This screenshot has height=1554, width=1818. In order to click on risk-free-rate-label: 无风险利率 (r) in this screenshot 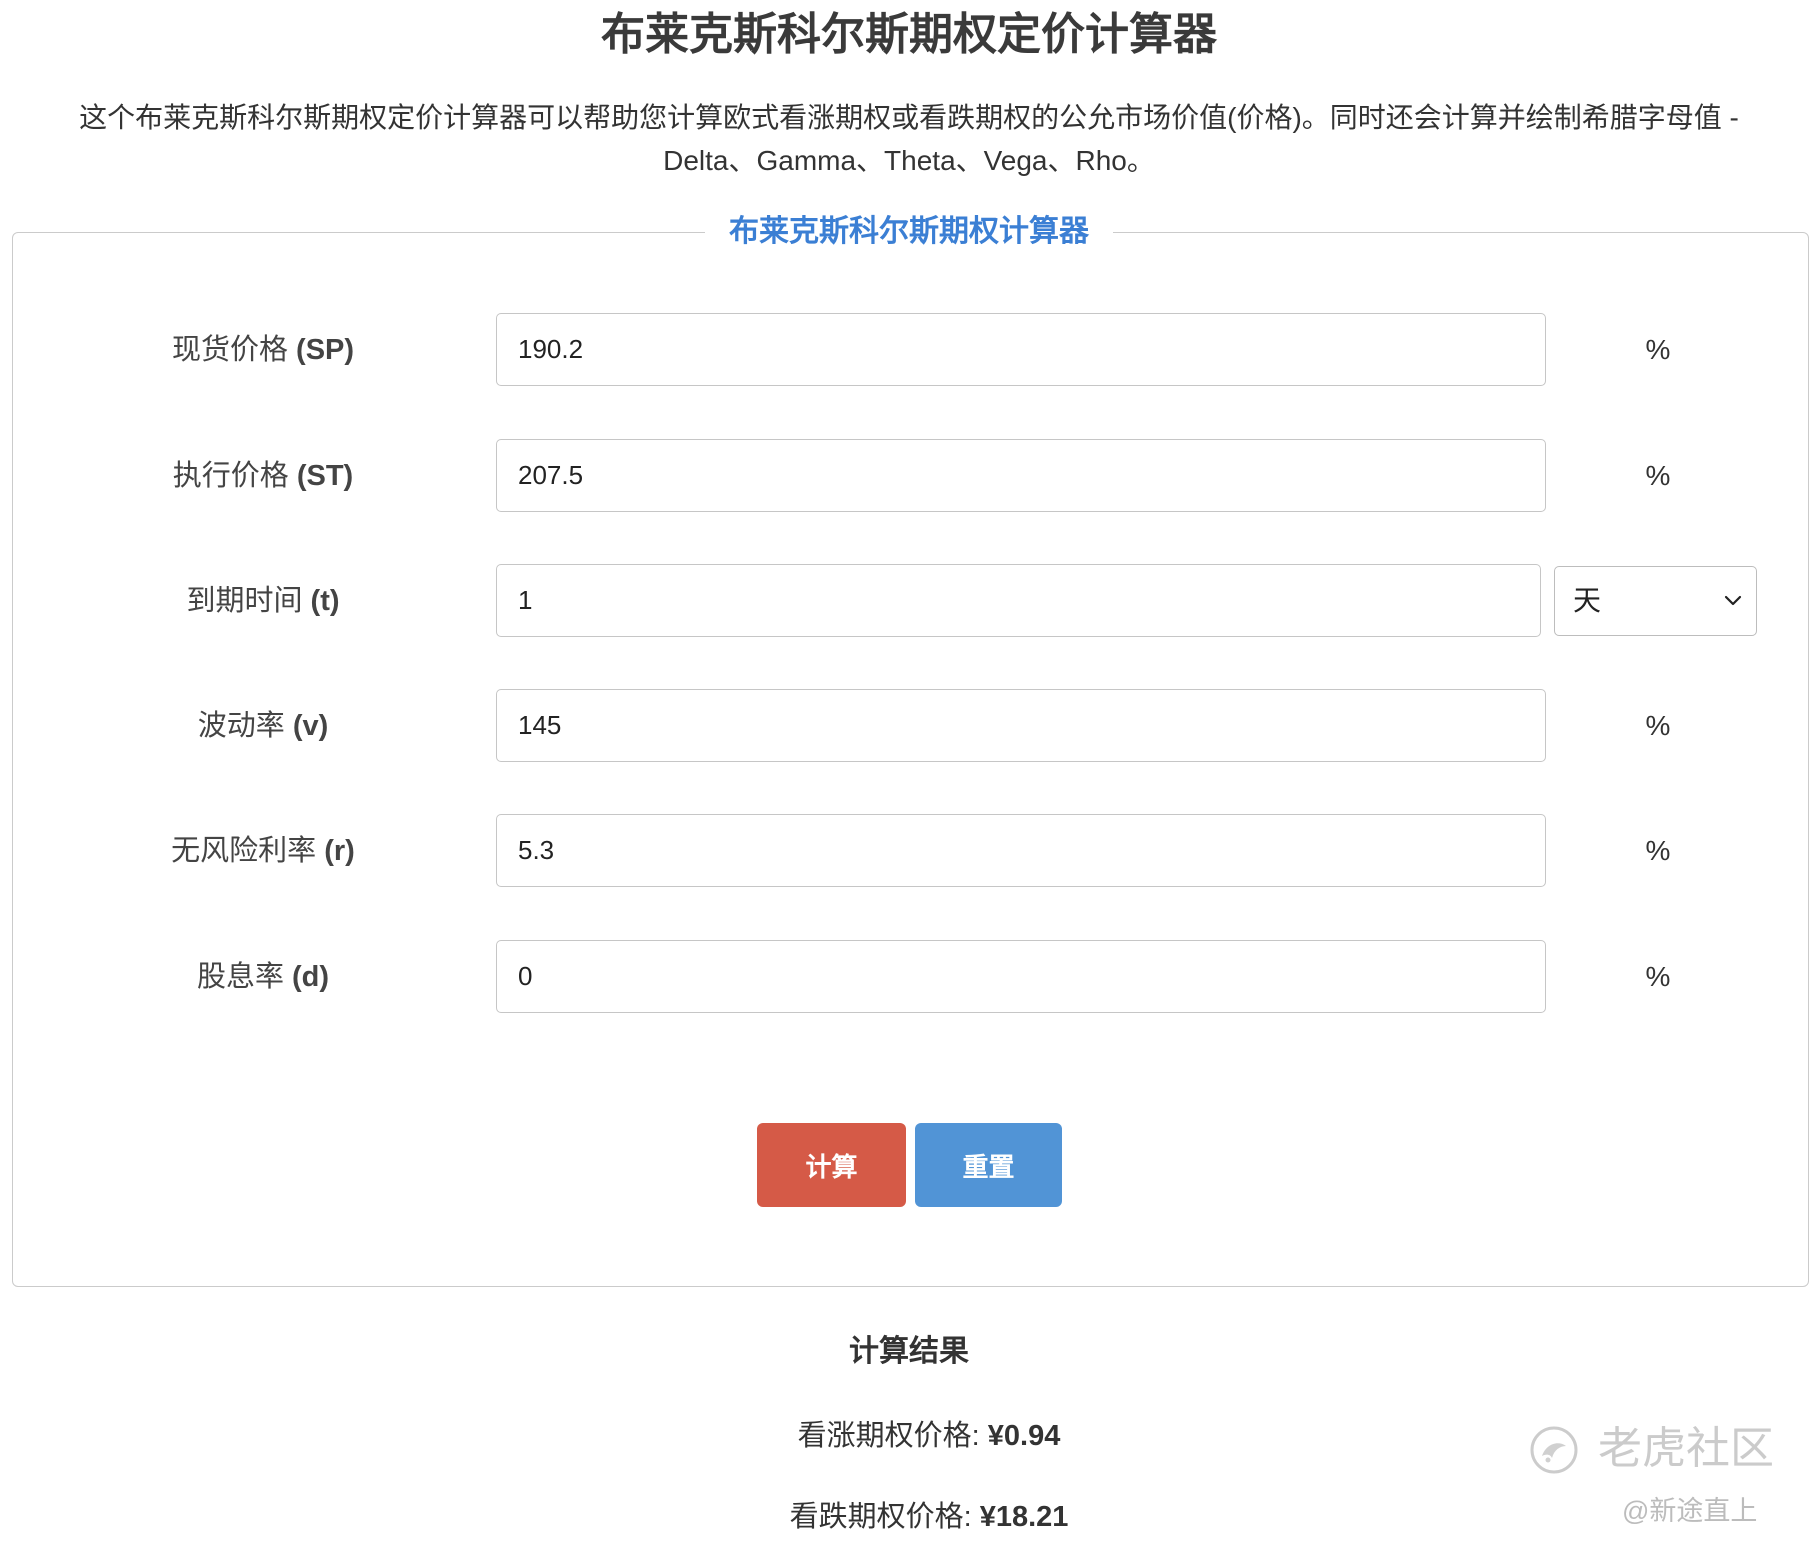, I will do `click(263, 851)`.